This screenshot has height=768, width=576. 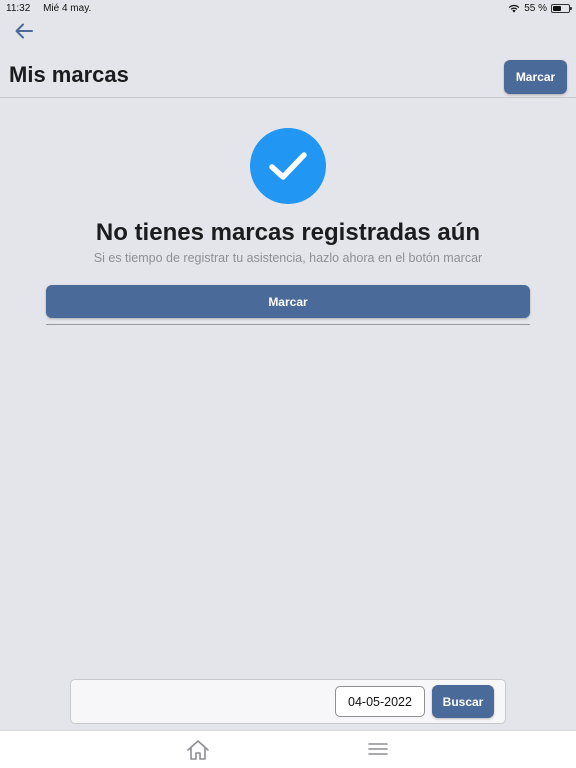 What do you see at coordinates (288, 8) in the screenshot?
I see `status-bar: 11:32 Mié 4 may. 55 %` at bounding box center [288, 8].